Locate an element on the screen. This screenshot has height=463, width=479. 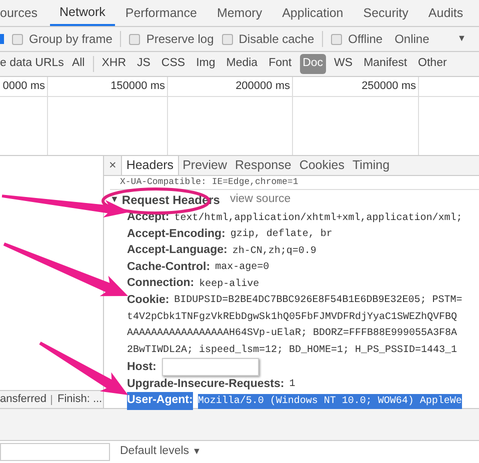
header-value: text/html,application/xhtml+xml,application/xml; is located at coordinates (318, 218).